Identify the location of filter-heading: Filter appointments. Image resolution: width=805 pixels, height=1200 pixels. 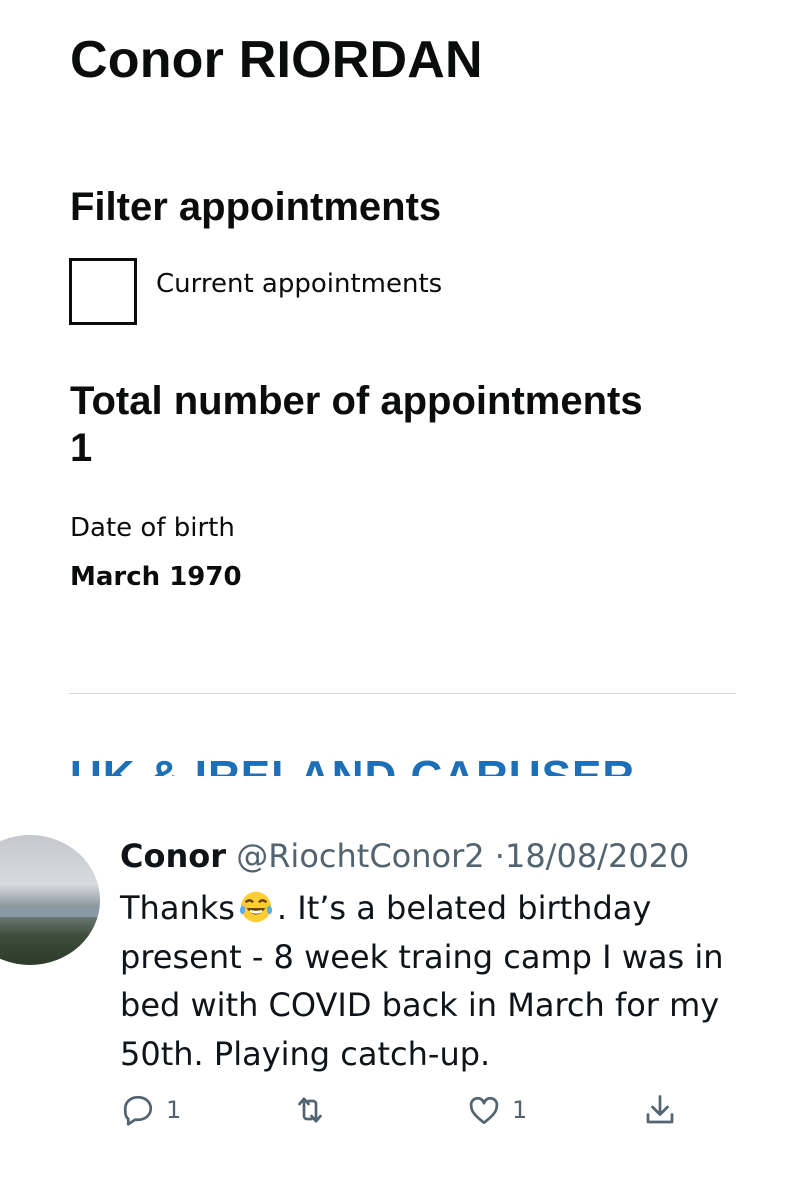
(256, 207).